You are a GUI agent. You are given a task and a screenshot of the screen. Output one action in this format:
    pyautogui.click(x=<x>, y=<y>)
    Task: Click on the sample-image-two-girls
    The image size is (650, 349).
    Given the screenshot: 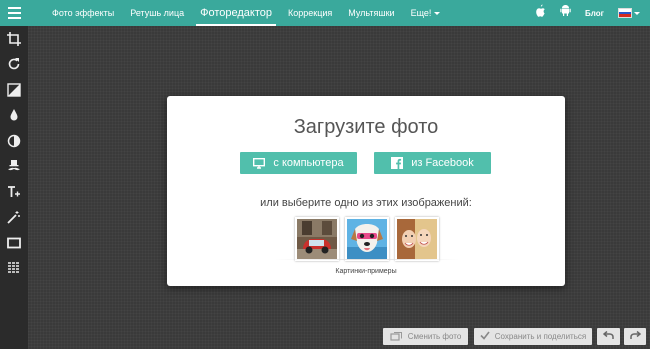 What is the action you would take?
    pyautogui.click(x=417, y=239)
    